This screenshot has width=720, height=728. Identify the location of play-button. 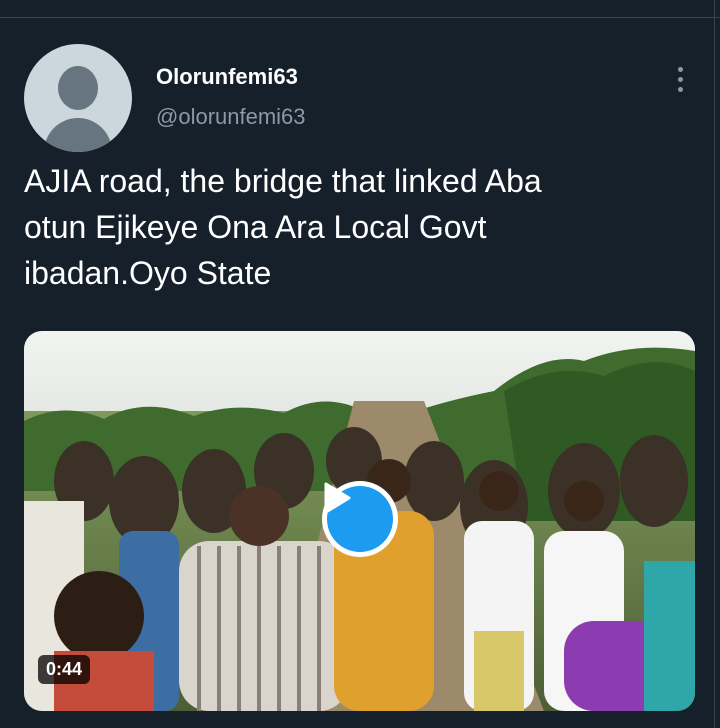
(360, 519).